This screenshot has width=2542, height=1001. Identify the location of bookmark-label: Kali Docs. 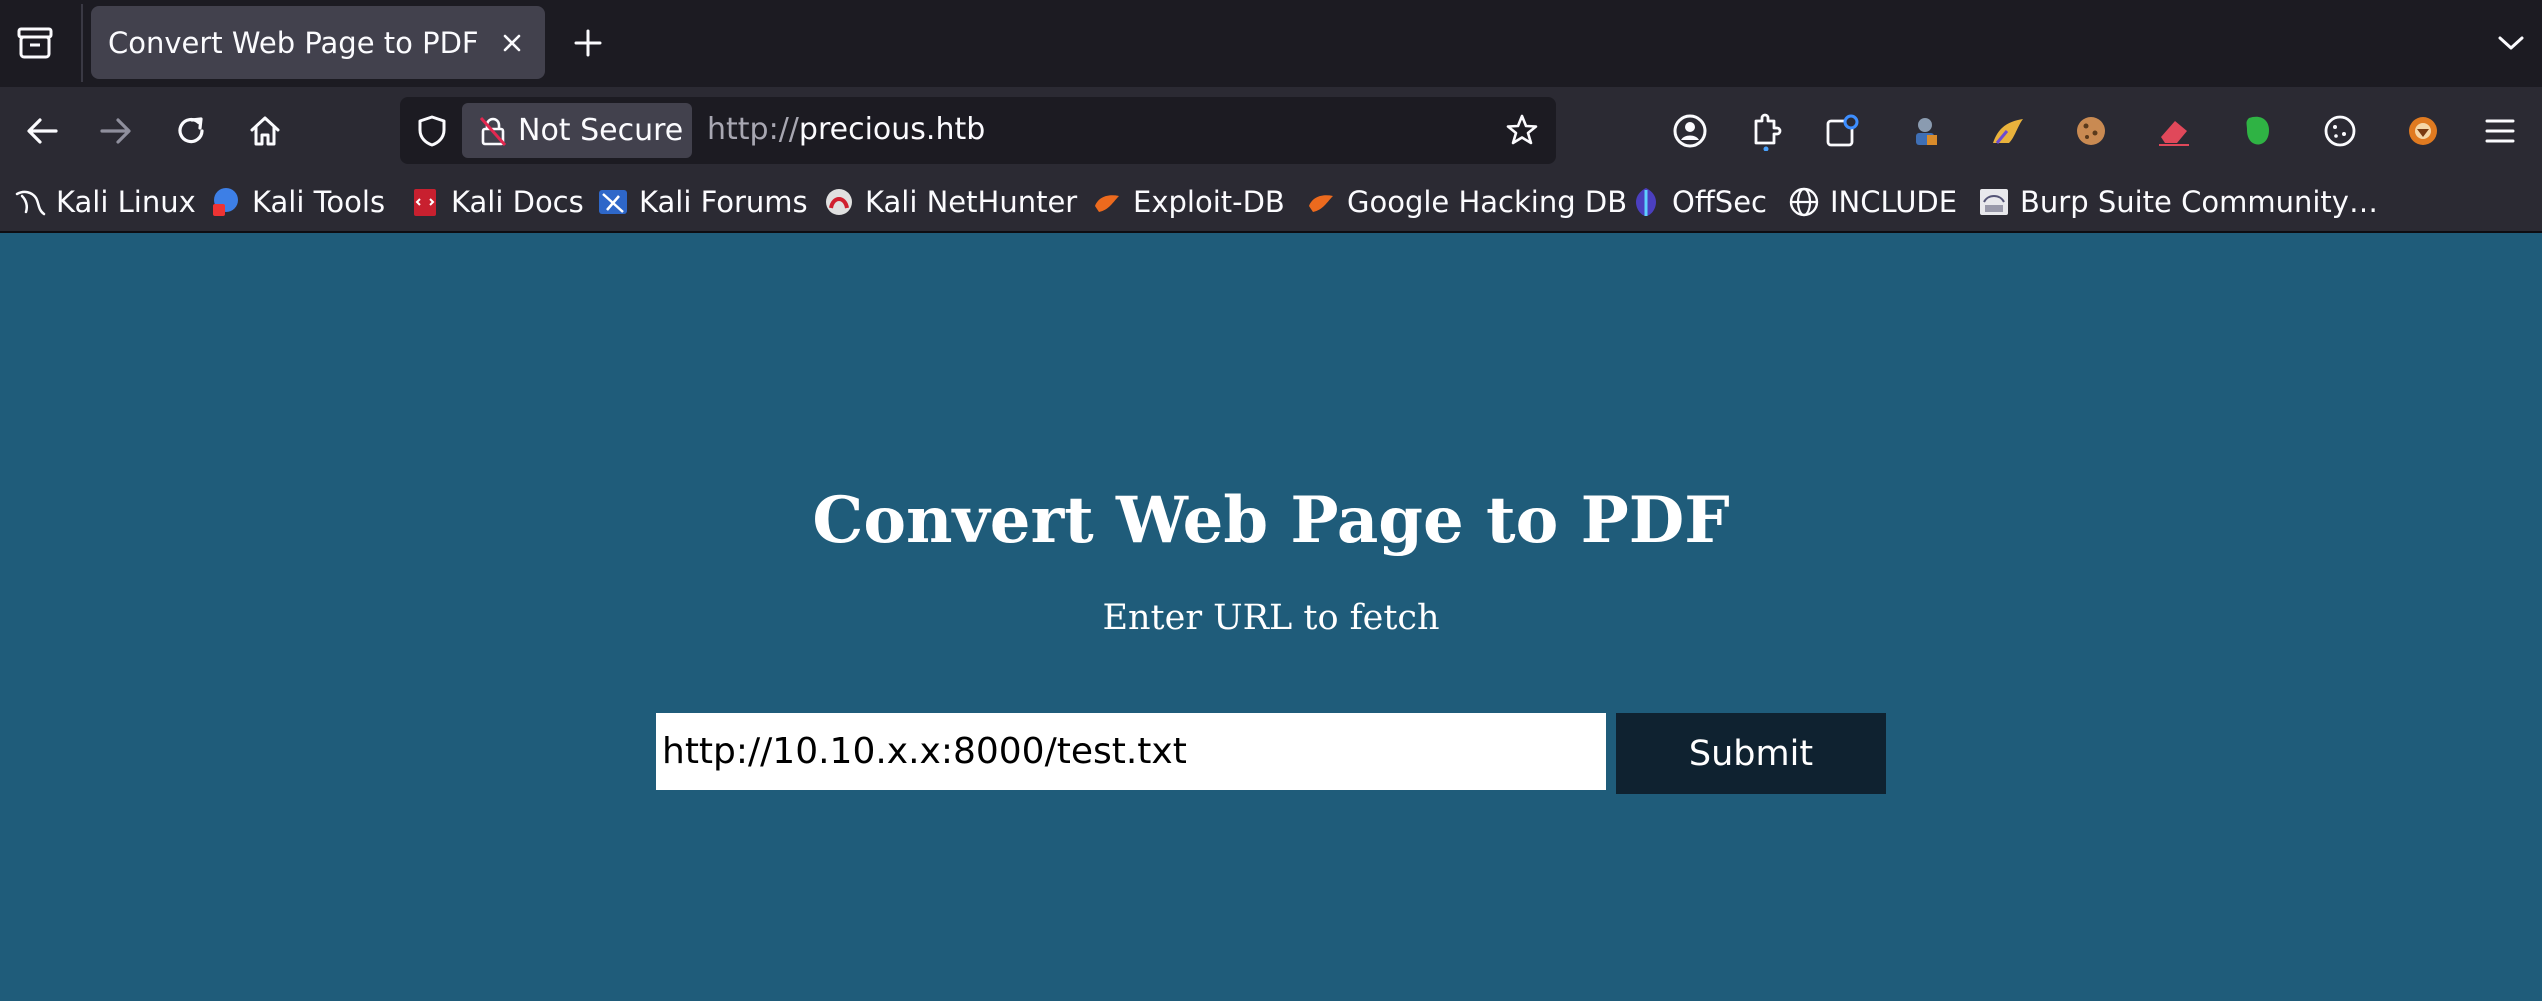
(517, 202).